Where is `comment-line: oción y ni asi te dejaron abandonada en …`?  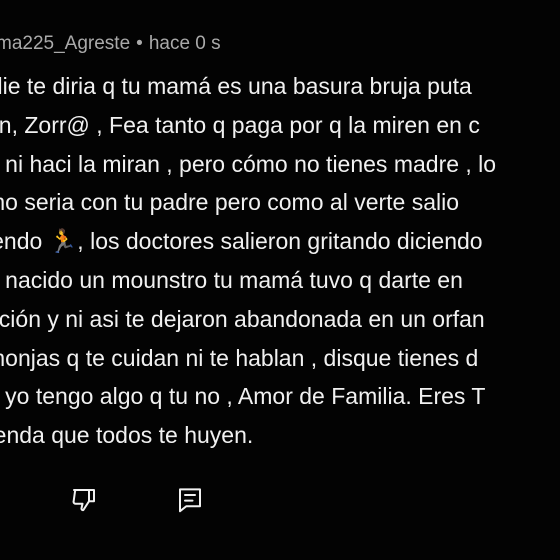 comment-line: oción y ni asi te dejaron abandonada en … is located at coordinates (242, 318).